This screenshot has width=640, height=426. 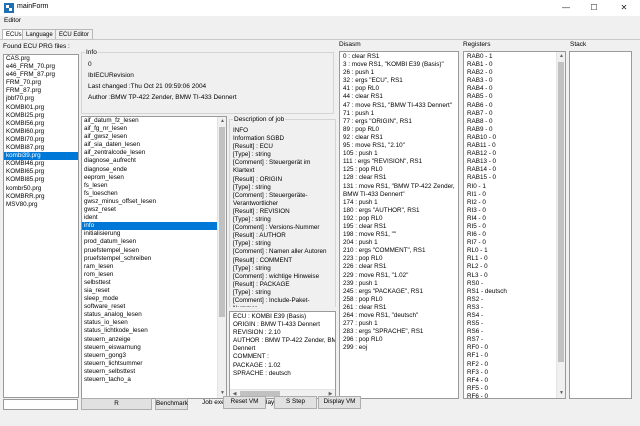 What do you see at coordinates (154, 242) in the screenshot?
I see `job-item: prod_datum_lesen` at bounding box center [154, 242].